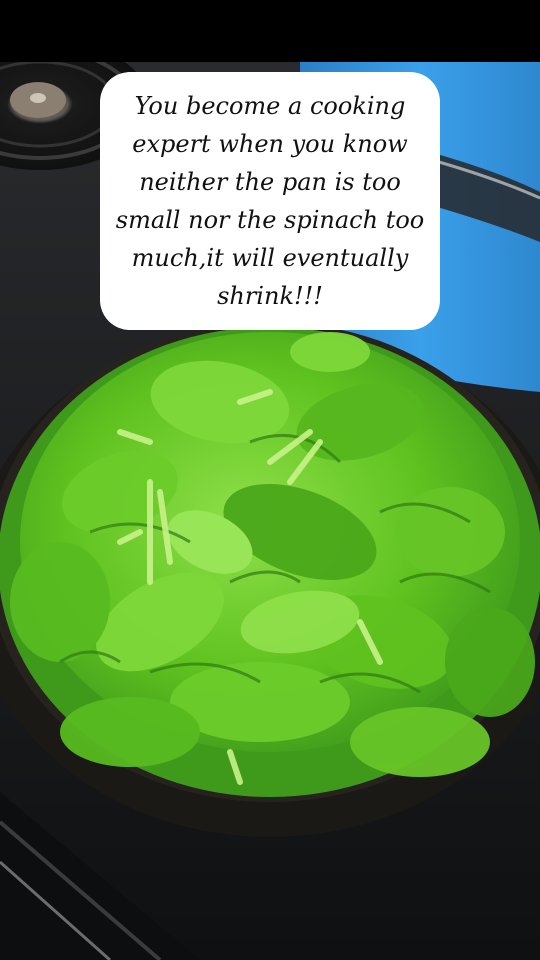  I want to click on top-black-bar, so click(270, 31).